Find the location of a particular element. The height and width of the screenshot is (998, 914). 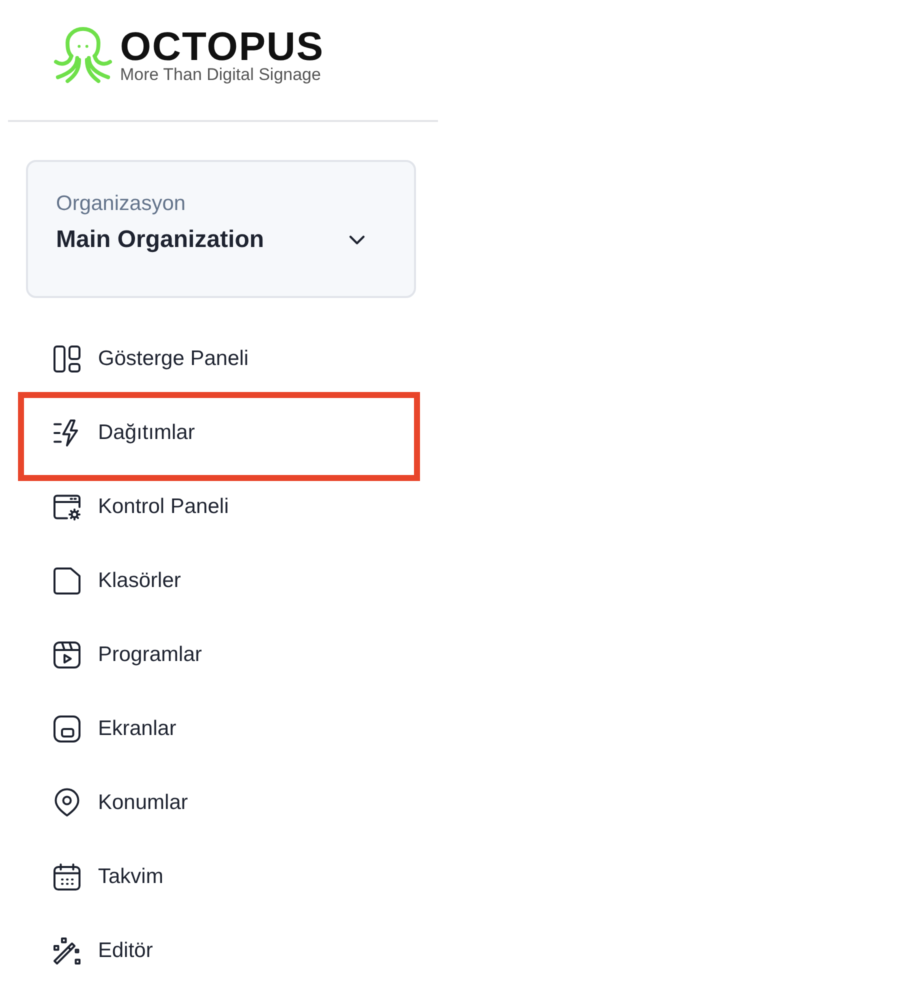

location-pin-icon is located at coordinates (67, 803).